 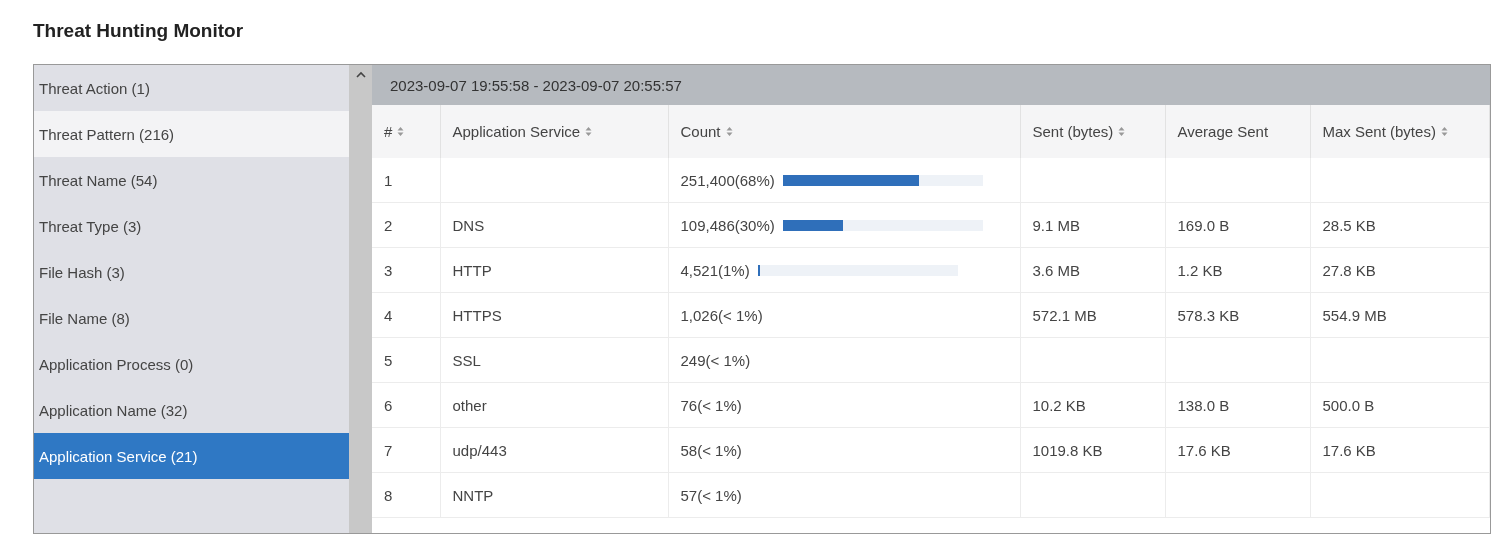 I want to click on table-cell: 10.2 KB, so click(x=1059, y=405).